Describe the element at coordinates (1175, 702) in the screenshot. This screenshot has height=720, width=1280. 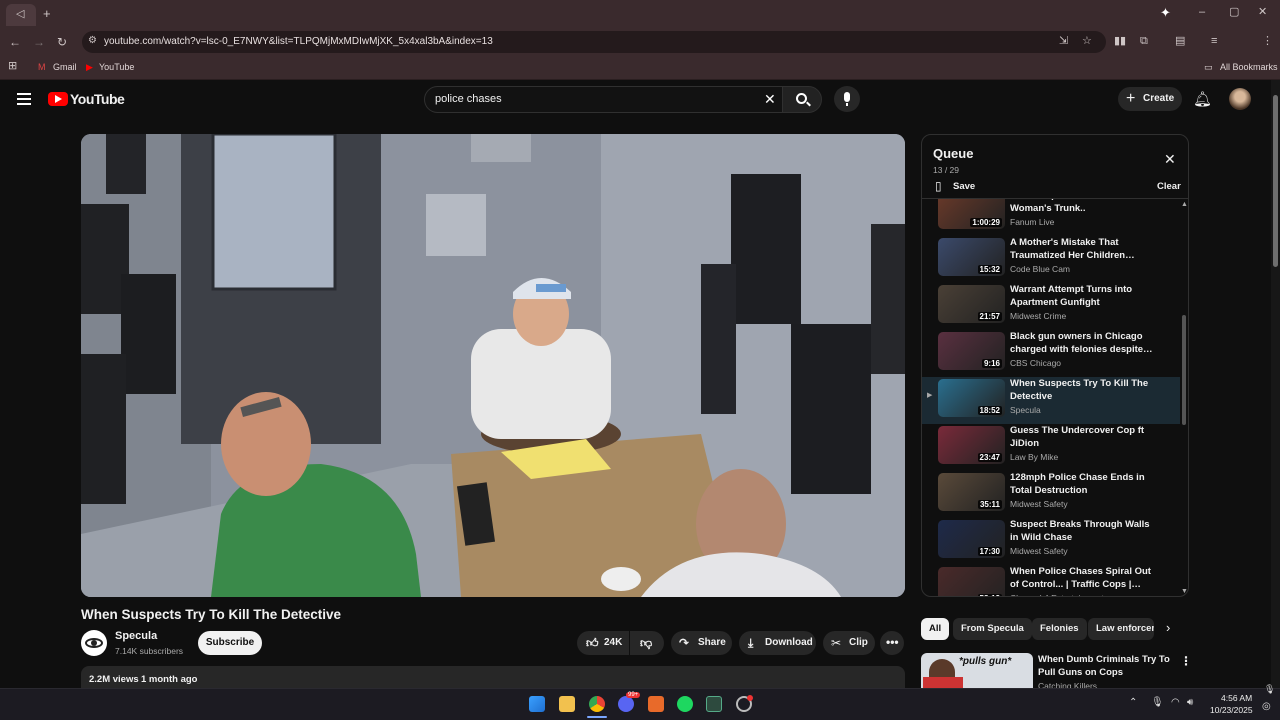
I see `wifi-icon: ◠` at that location.